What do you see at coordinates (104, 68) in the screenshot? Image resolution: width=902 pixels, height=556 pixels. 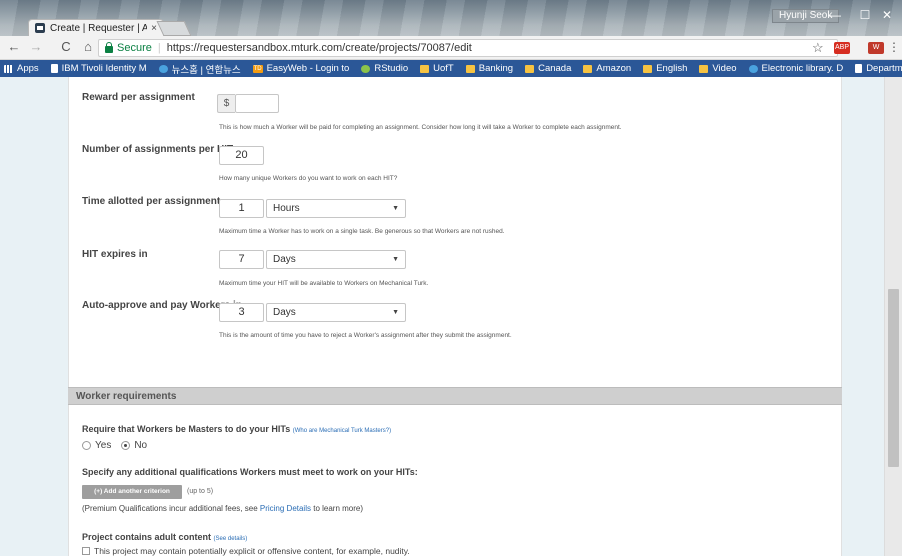 I see `bookmark-label: IBM Tivoli Identity M` at bounding box center [104, 68].